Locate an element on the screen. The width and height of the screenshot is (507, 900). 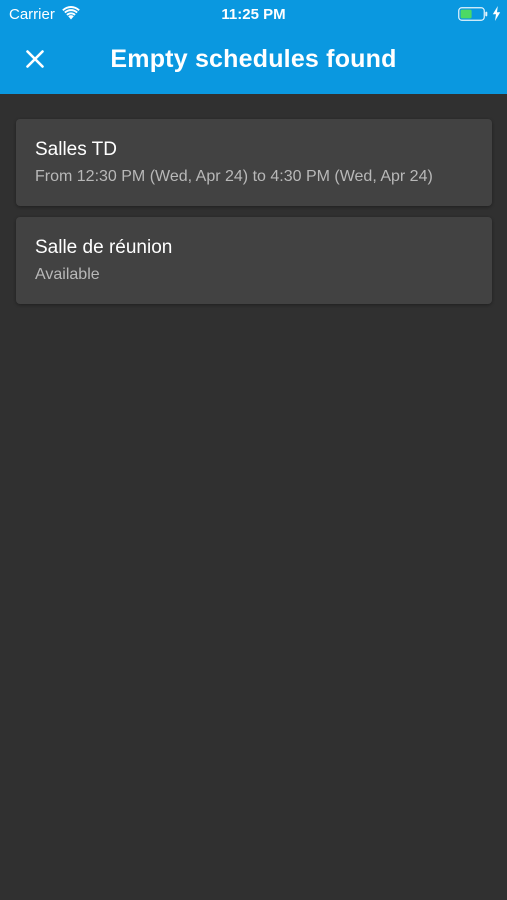
page-title: Empty schedules found is located at coordinates (253, 59).